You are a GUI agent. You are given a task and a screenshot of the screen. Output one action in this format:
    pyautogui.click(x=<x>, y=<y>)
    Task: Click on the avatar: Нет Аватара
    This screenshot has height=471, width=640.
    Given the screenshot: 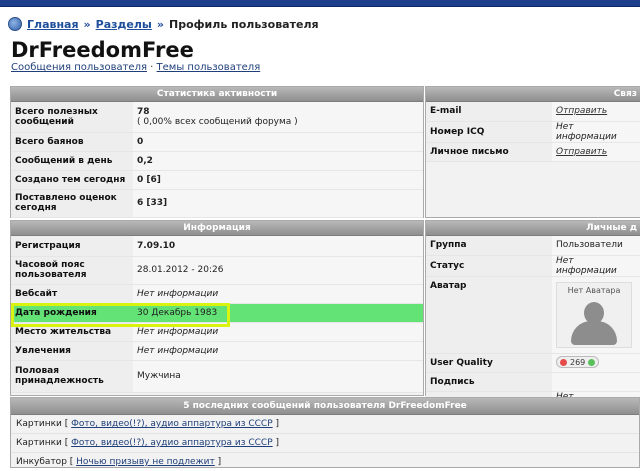 What is the action you would take?
    pyautogui.click(x=594, y=314)
    